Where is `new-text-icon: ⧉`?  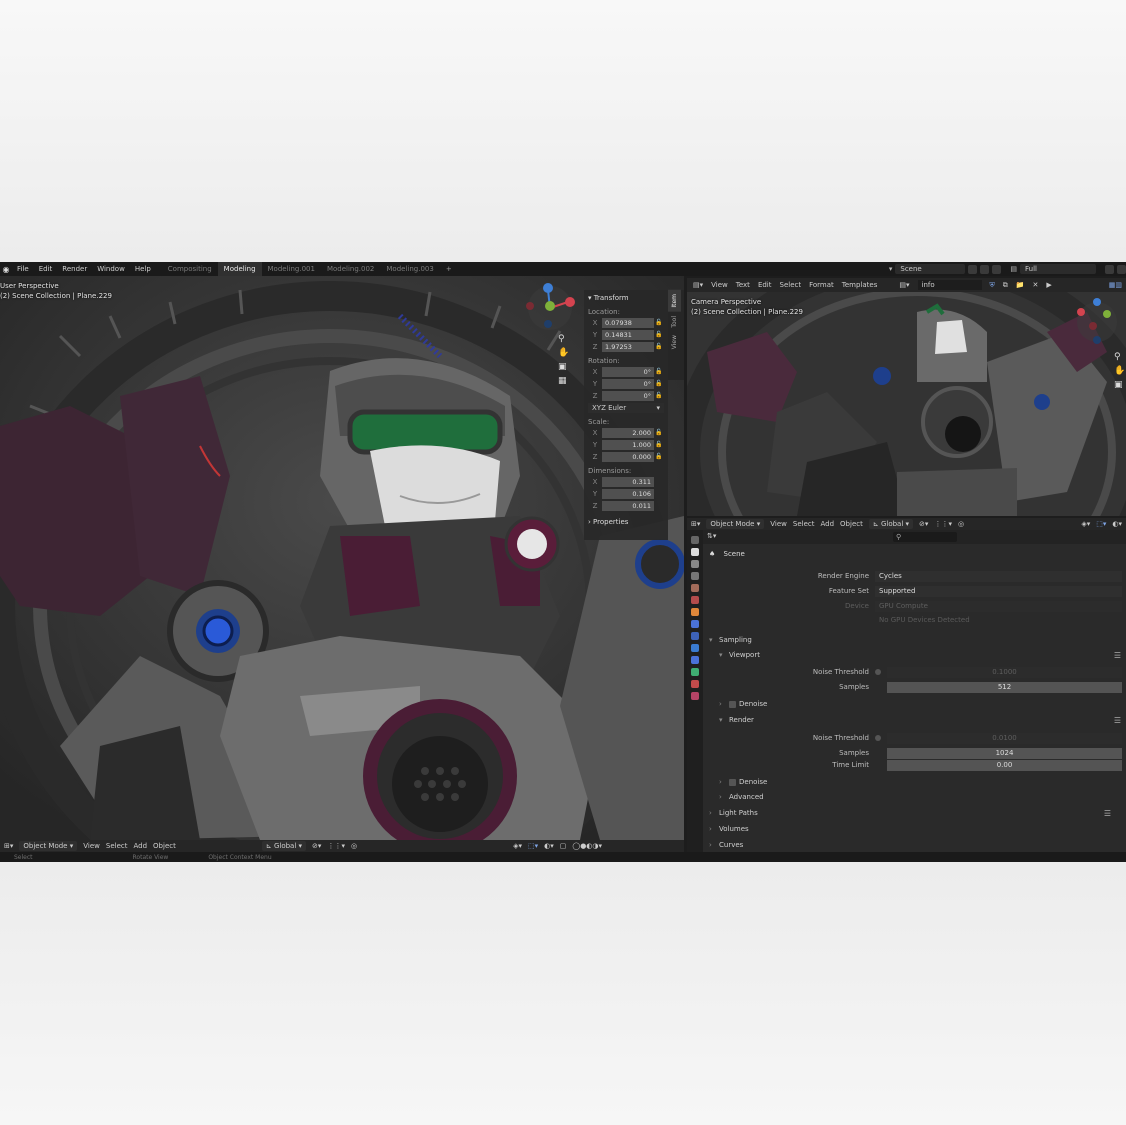 new-text-icon: ⧉ is located at coordinates (1005, 285).